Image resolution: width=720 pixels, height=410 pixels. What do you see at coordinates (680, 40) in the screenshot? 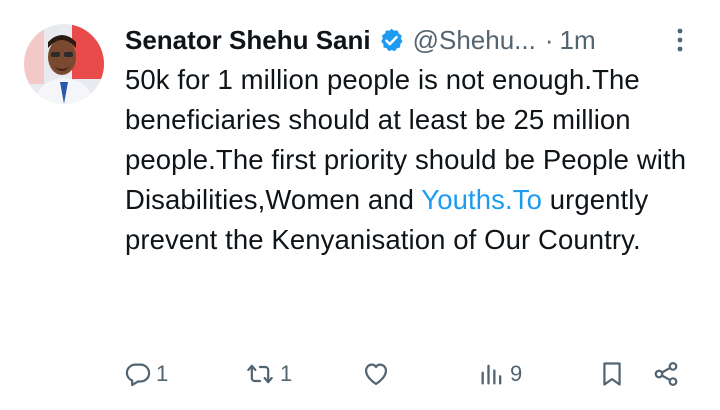
I see `more-options-icon` at bounding box center [680, 40].